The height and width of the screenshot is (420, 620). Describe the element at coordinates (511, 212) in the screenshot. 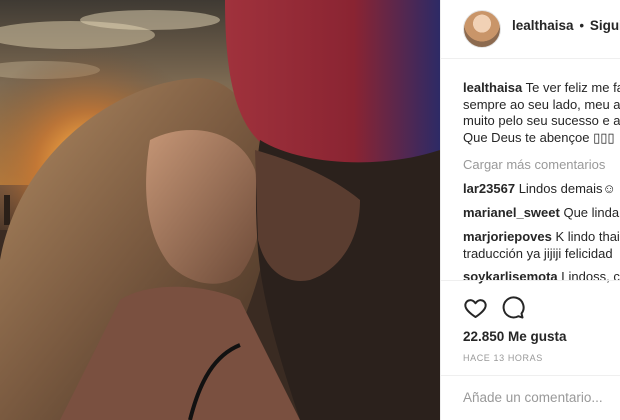

I see `comment-username: marianel_sweet` at that location.